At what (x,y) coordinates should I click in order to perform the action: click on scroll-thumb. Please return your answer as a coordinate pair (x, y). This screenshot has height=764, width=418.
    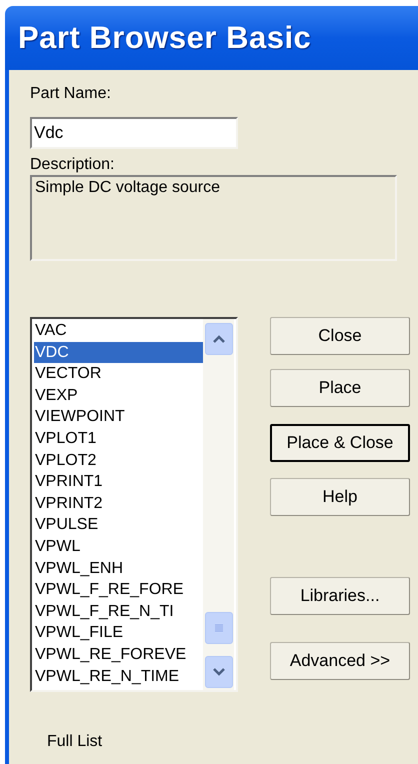
    Looking at the image, I should click on (218, 628).